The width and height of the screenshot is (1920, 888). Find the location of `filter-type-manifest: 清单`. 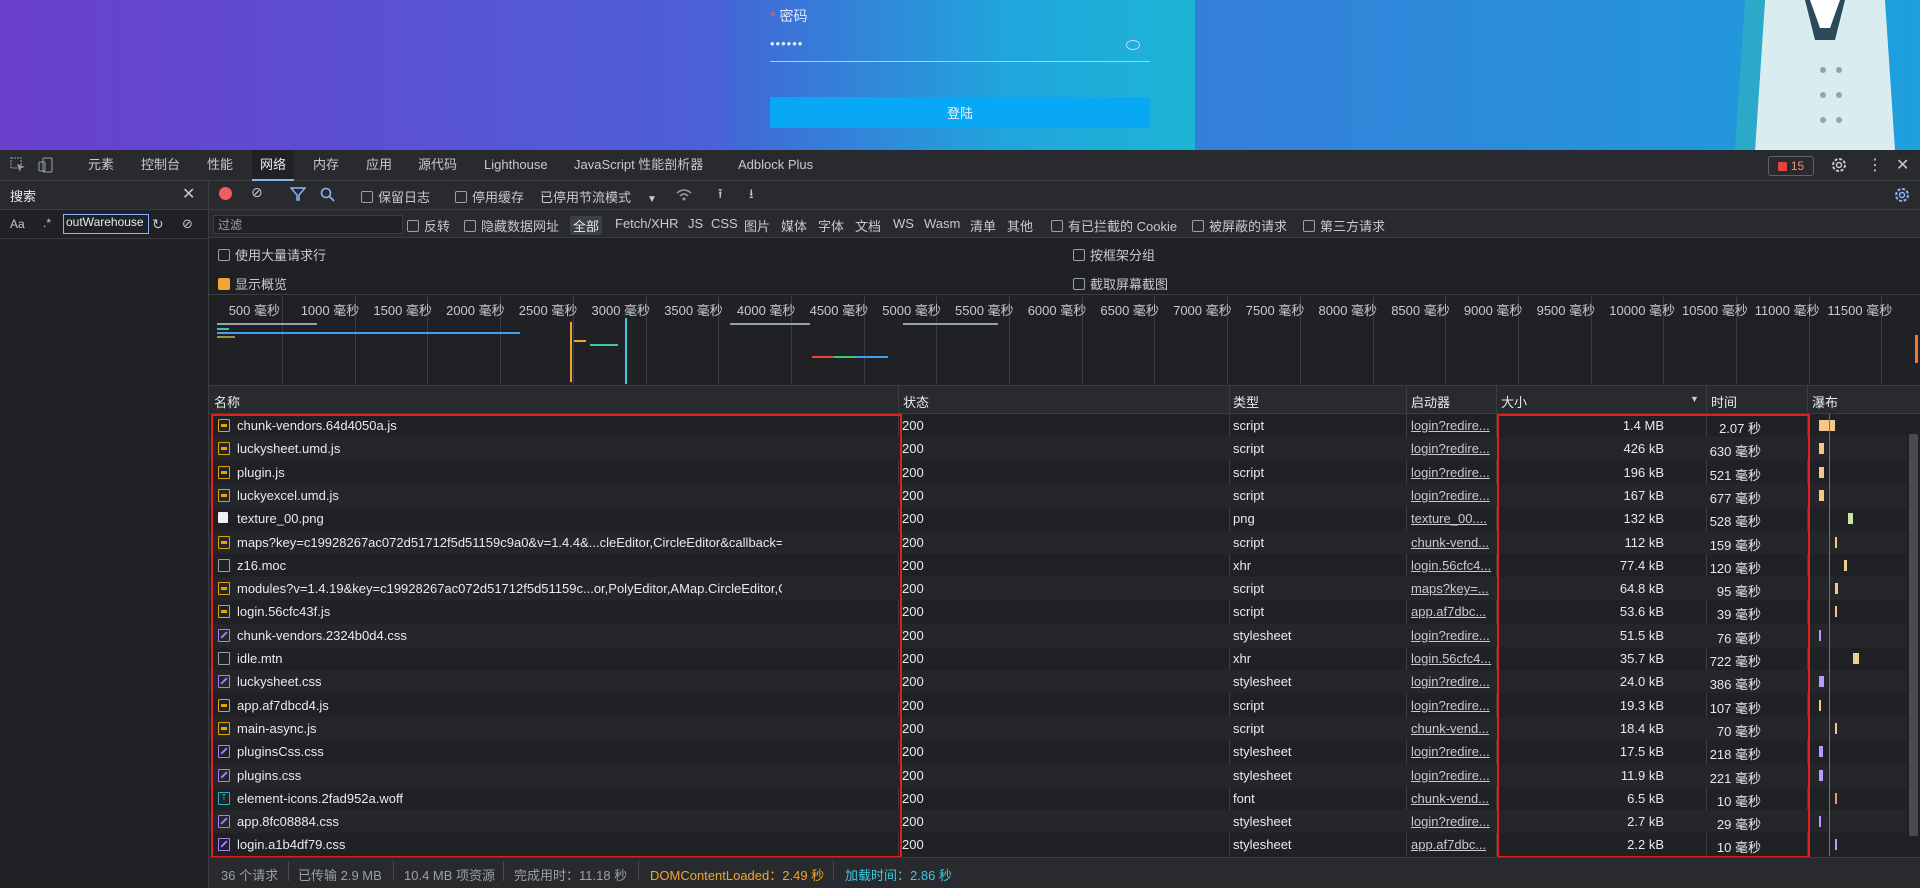

filter-type-manifest: 清单 is located at coordinates (983, 225).